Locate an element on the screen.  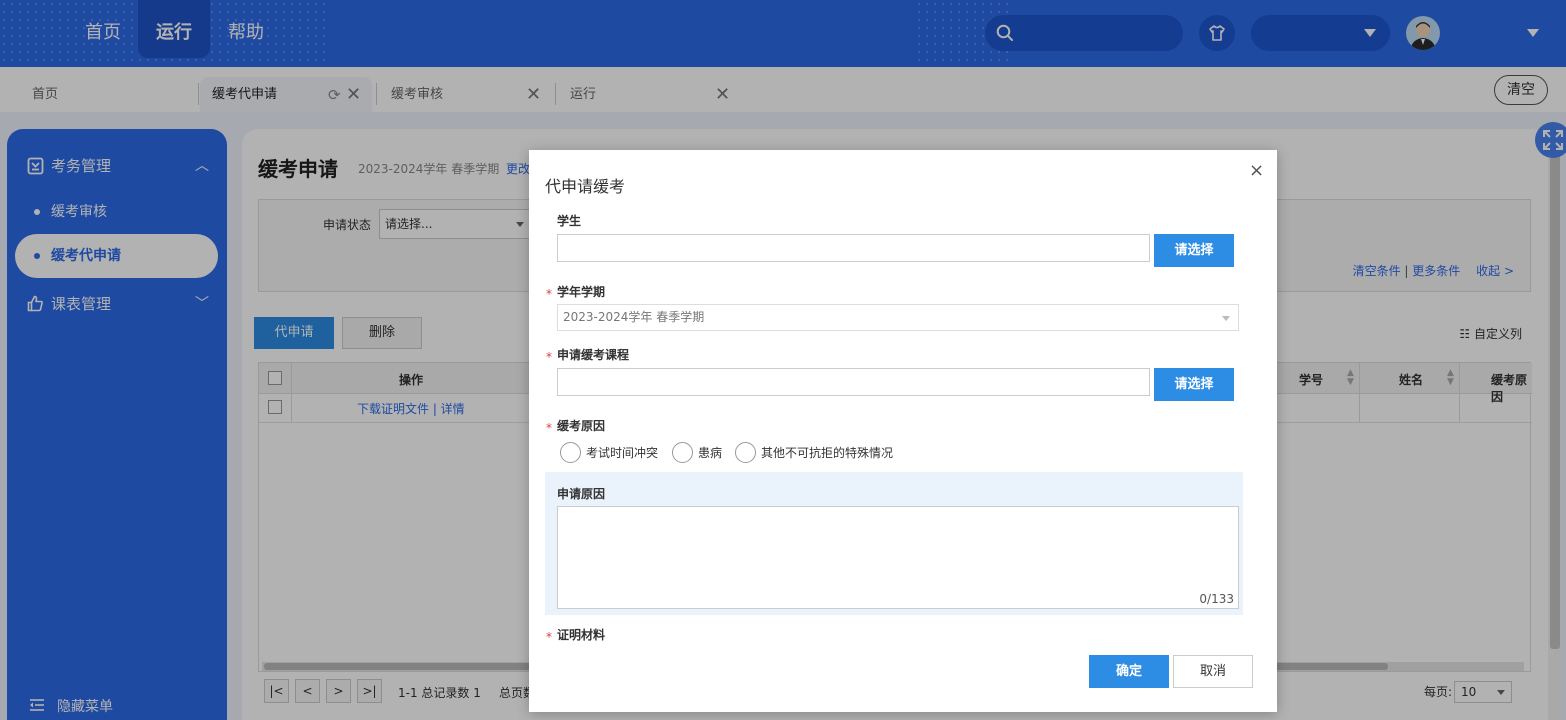
reason-radio-conflict: 考试时间冲突 is located at coordinates (609, 453).